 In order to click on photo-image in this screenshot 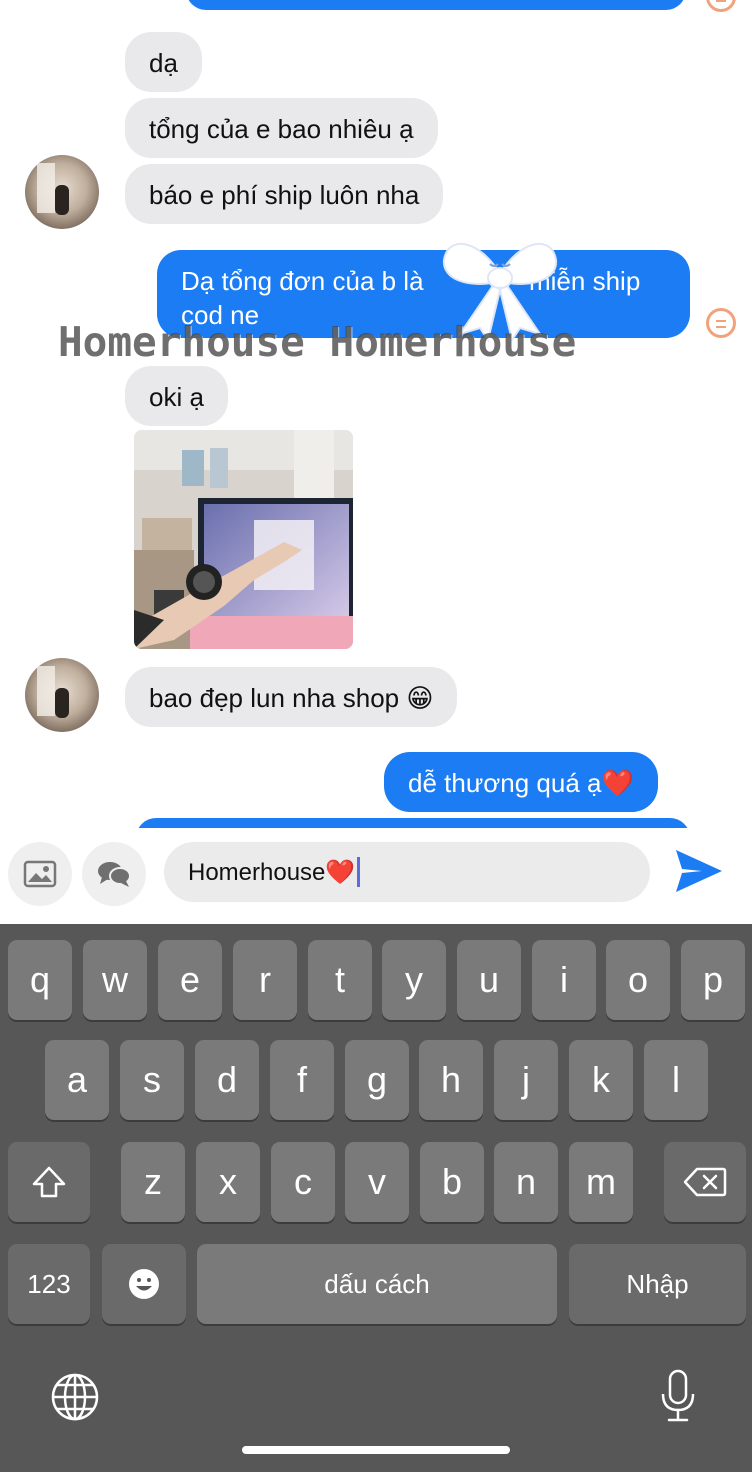, I will do `click(243, 539)`.